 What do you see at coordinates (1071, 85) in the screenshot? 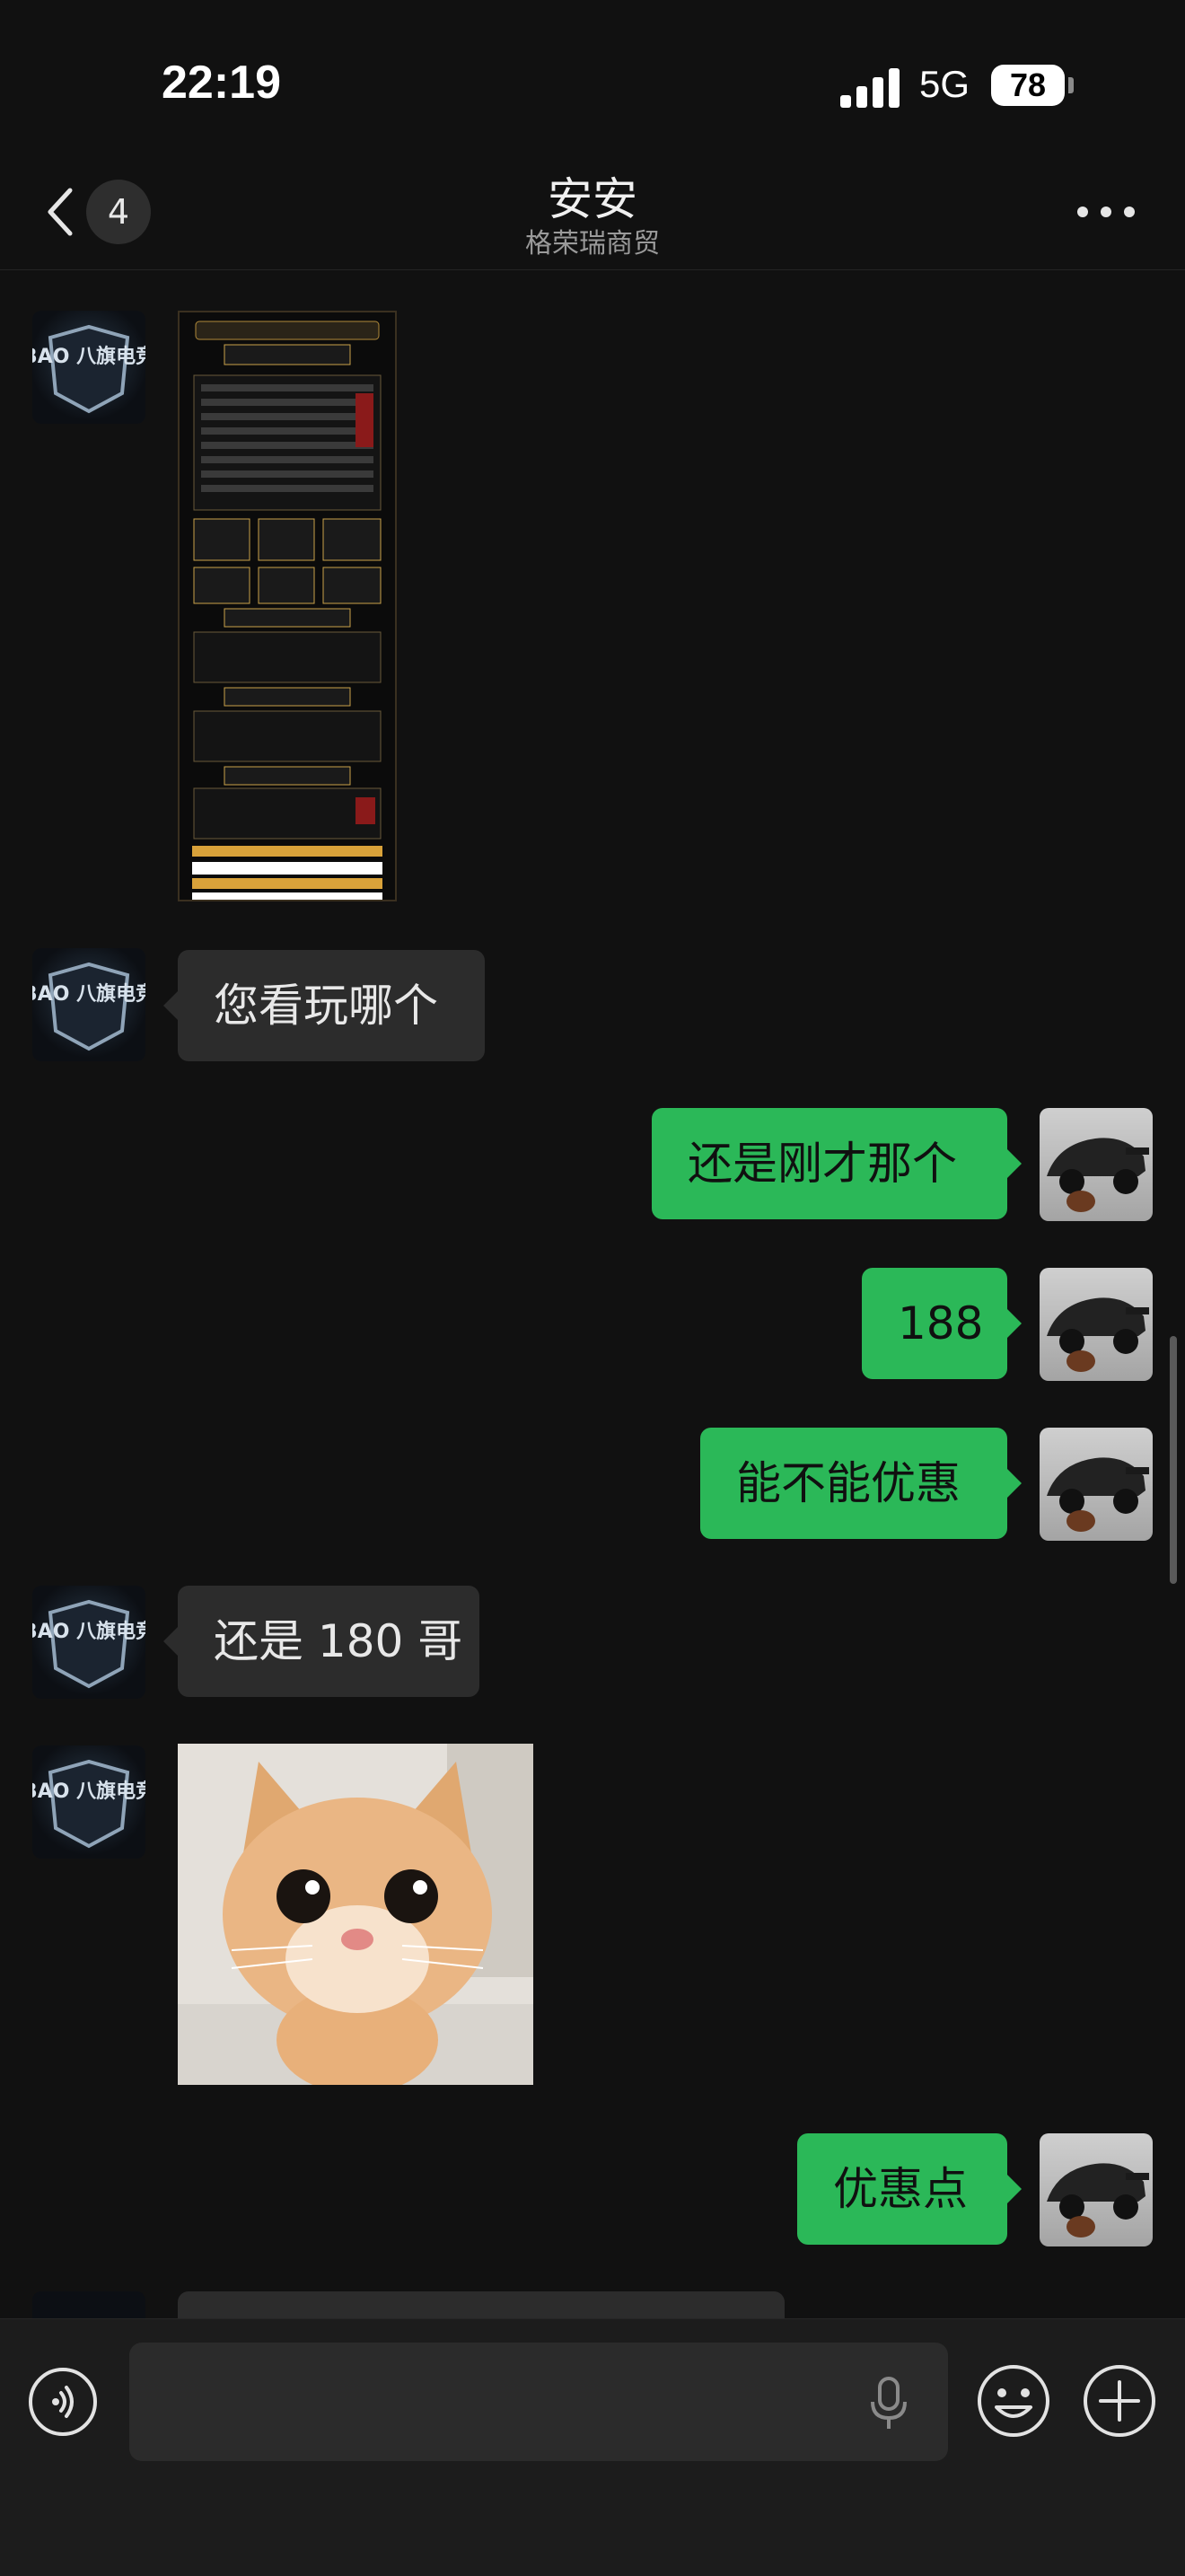
I see `battery-cap` at bounding box center [1071, 85].